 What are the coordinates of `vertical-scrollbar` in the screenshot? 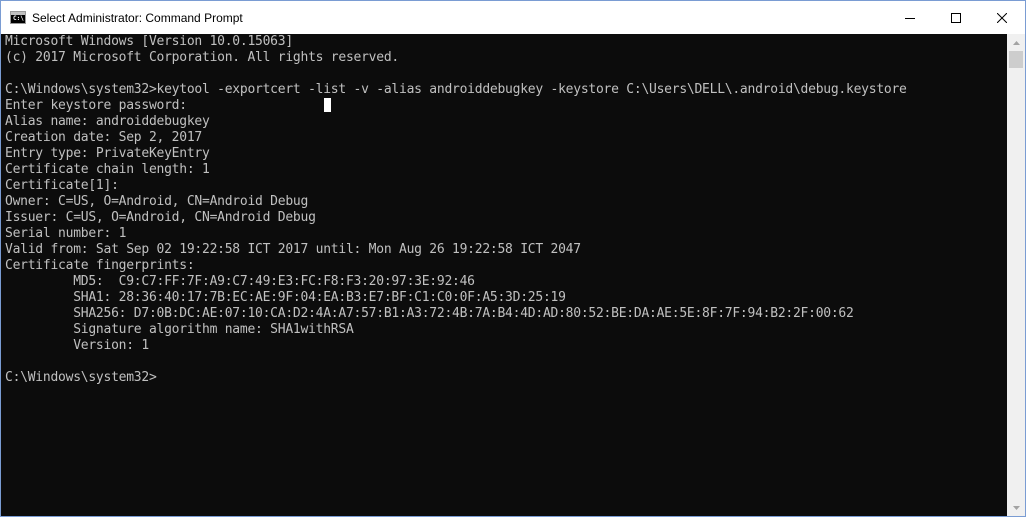 It's located at (1016, 275).